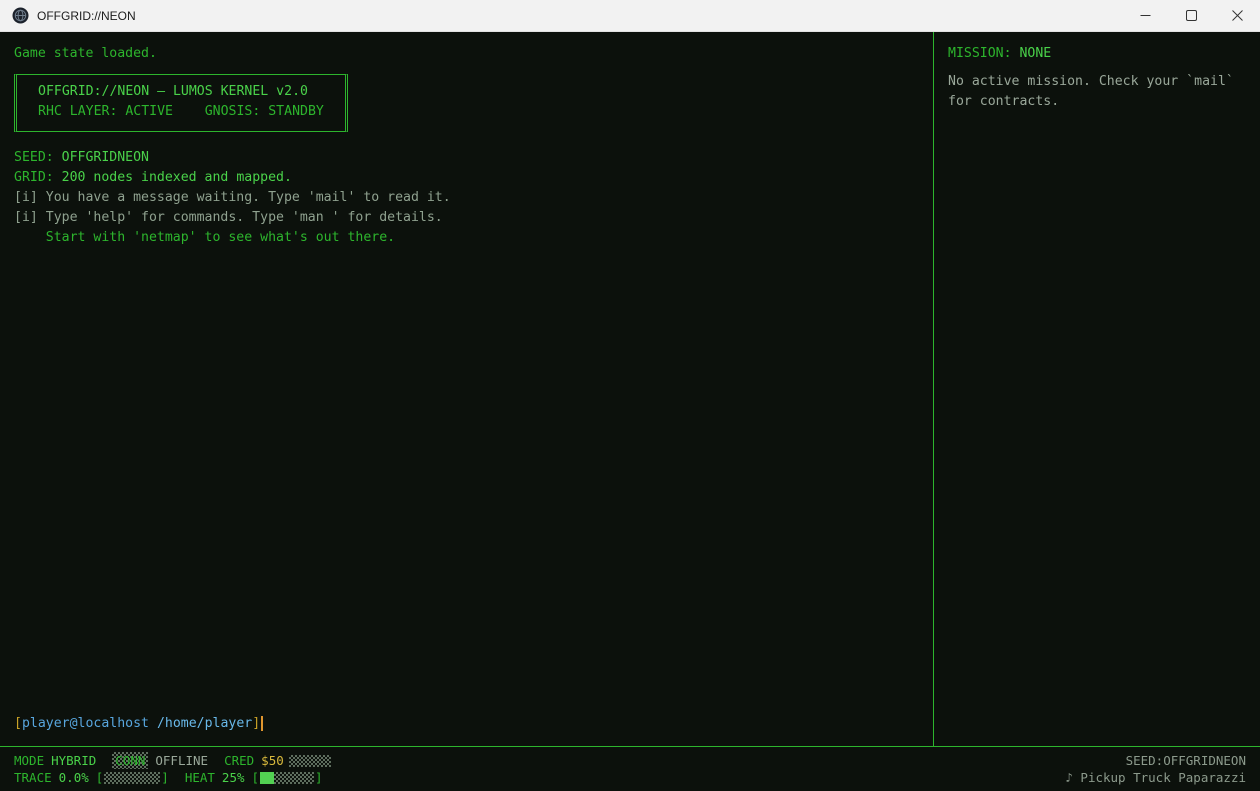 The image size is (1260, 791). I want to click on status-row-1: MODE HYBRID CONN OFFLINE CRED $50, so click(172, 760).